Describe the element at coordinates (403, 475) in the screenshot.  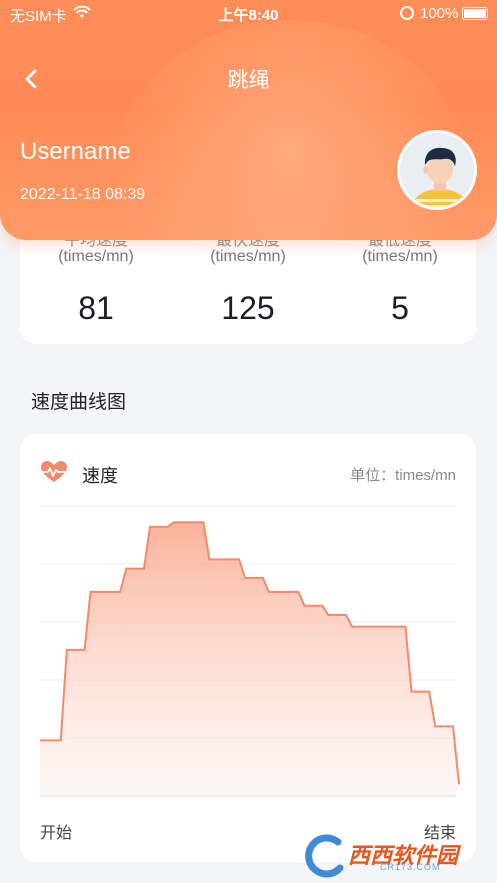
I see `chart-unit-label: 单位：times/mn` at that location.